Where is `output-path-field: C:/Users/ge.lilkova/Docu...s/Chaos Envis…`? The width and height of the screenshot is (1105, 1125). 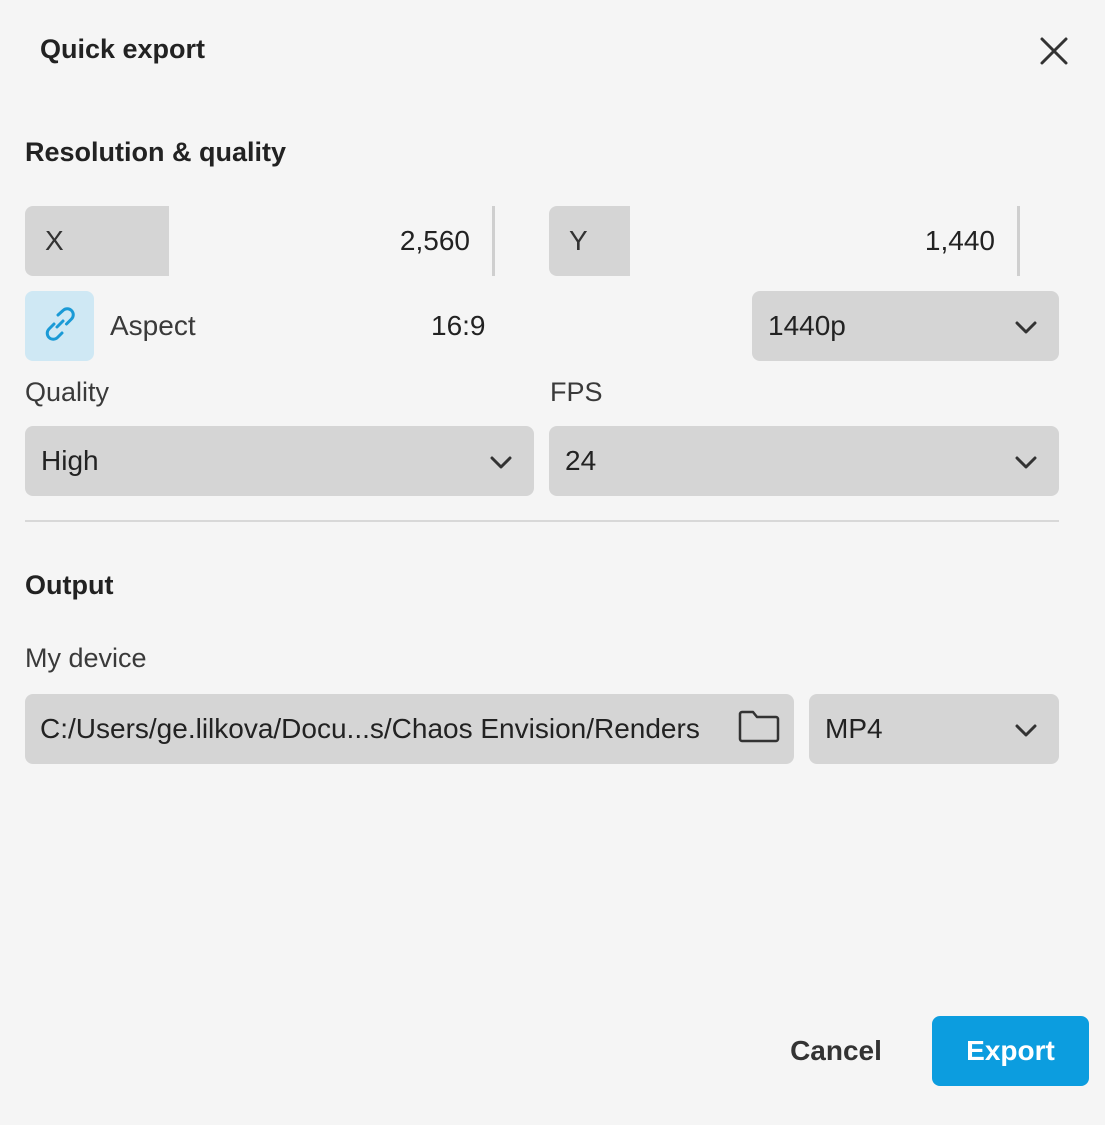
output-path-field: C:/Users/ge.lilkova/Docu...s/Chaos Envis… is located at coordinates (409, 729).